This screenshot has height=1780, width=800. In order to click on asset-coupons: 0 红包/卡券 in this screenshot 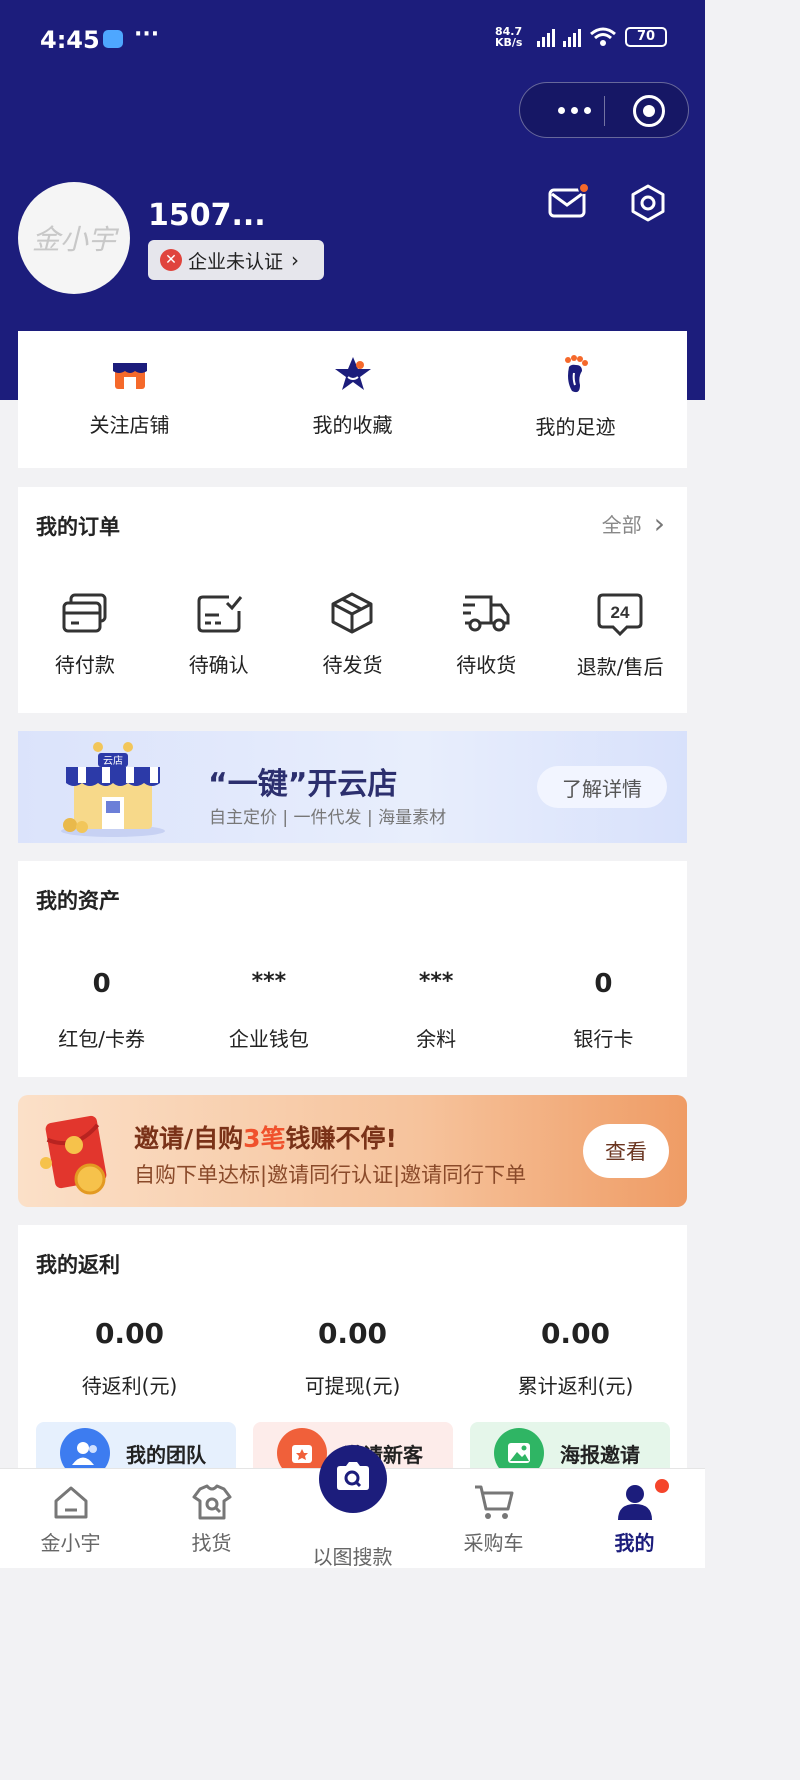, I will do `click(101, 1010)`.